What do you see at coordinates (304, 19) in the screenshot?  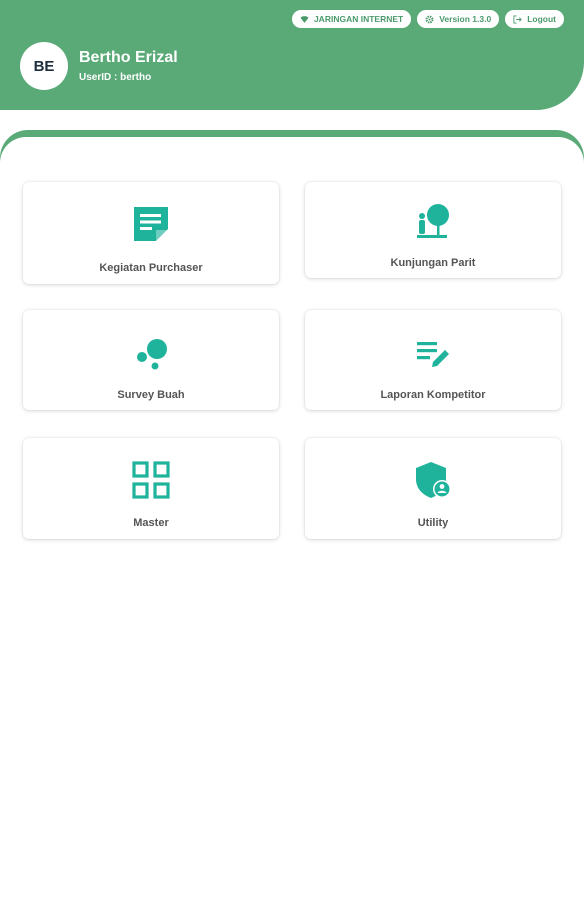 I see `wifi-icon` at bounding box center [304, 19].